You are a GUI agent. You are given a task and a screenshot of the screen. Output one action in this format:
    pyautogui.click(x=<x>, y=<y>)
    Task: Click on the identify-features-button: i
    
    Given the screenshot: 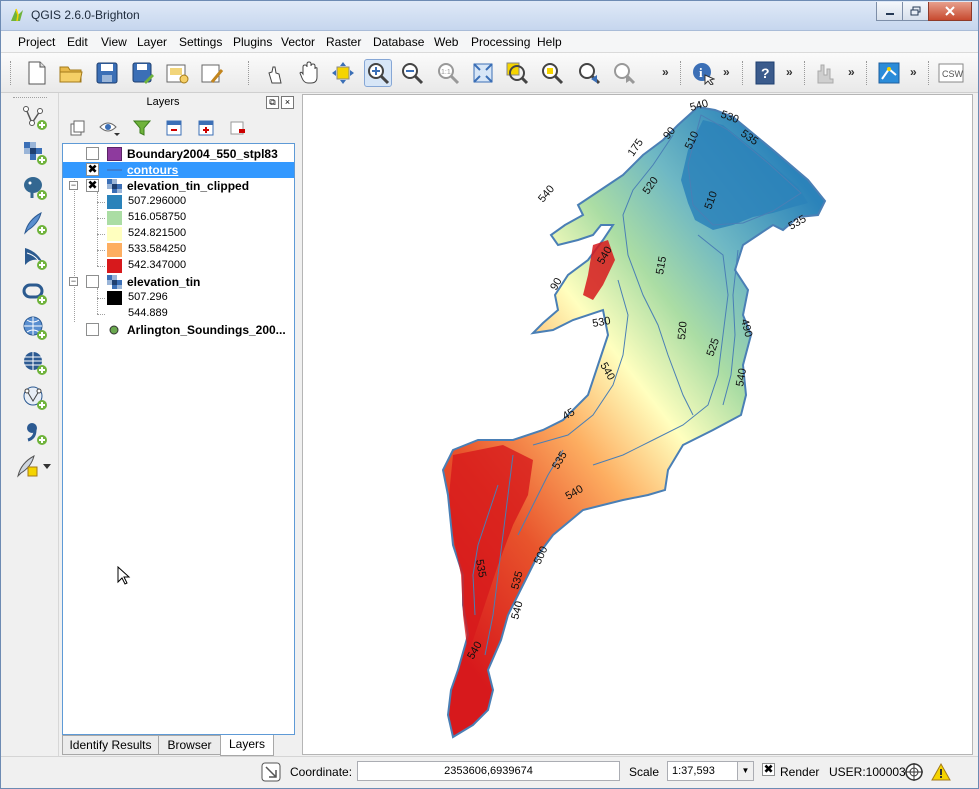 What is the action you would take?
    pyautogui.click(x=703, y=73)
    